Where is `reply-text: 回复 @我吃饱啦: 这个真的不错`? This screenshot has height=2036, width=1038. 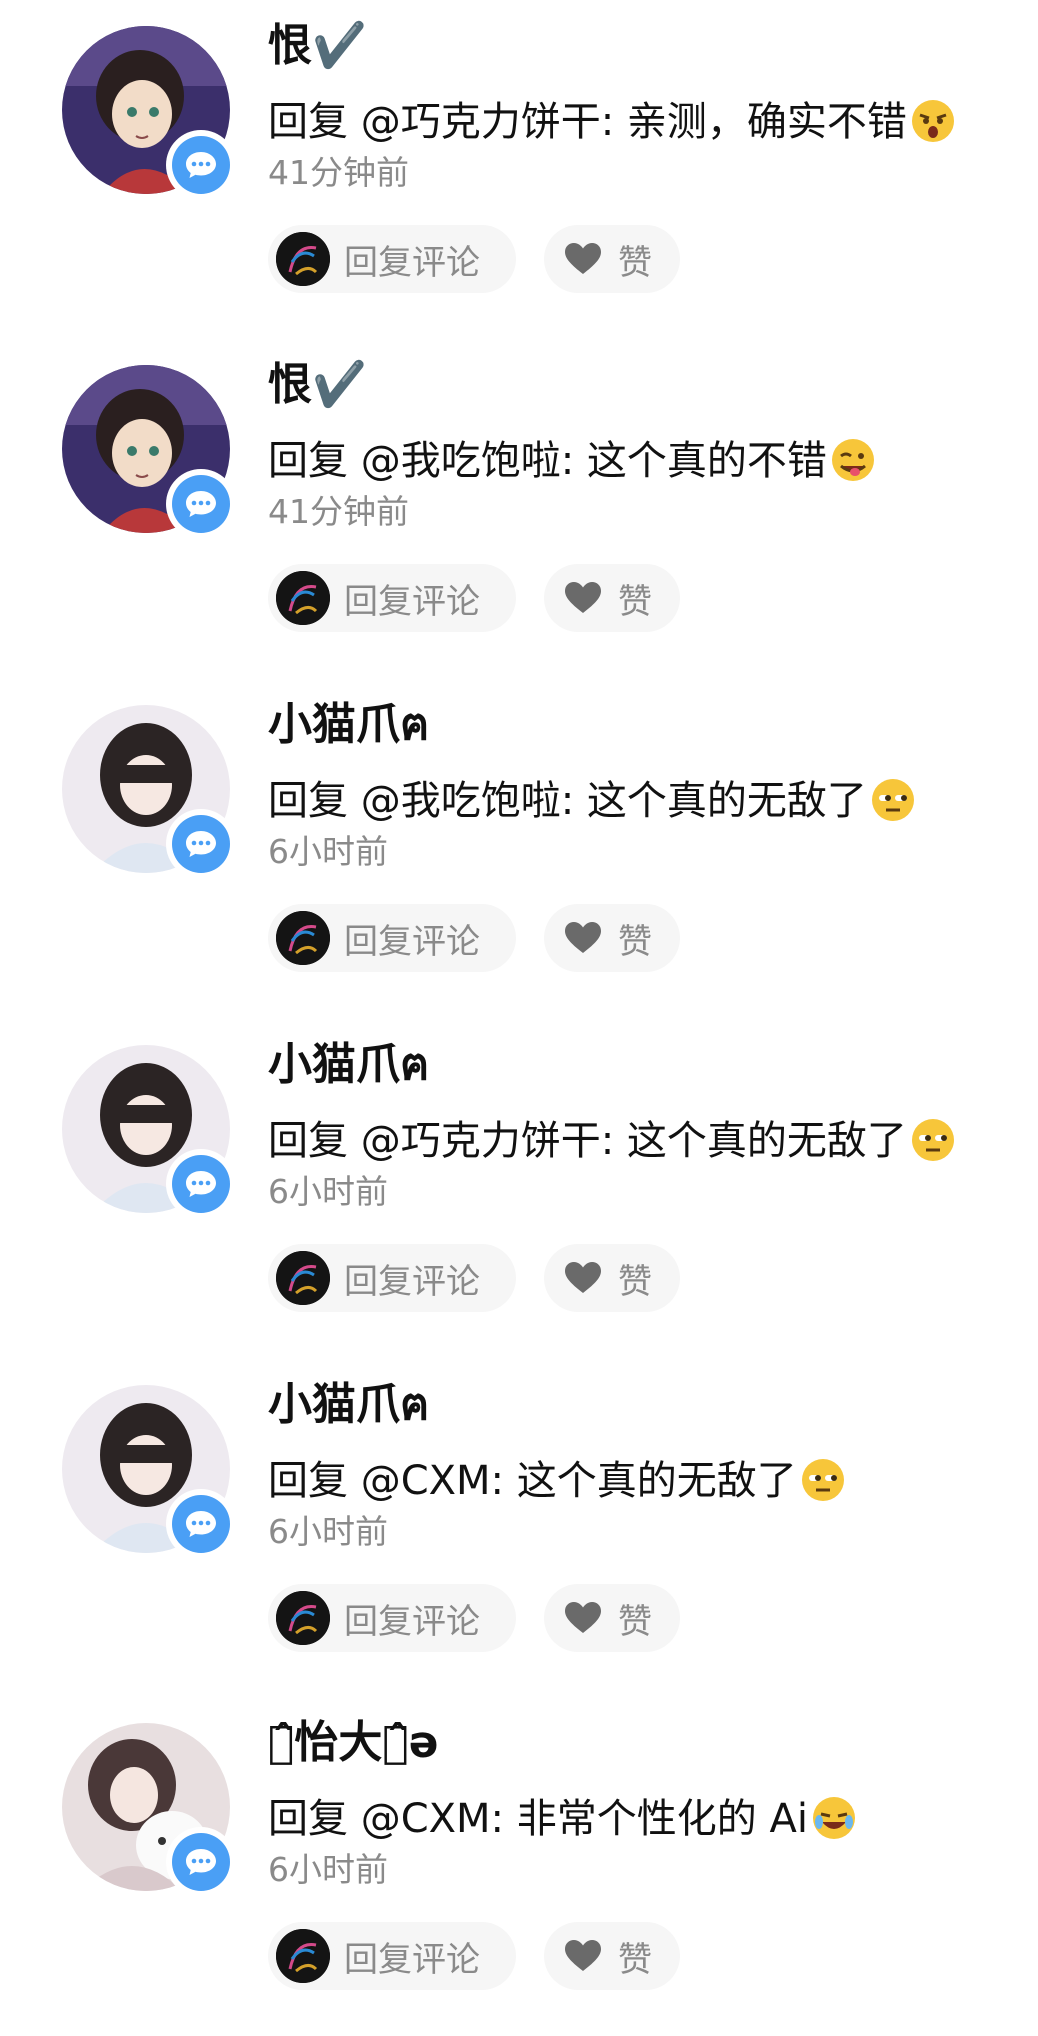 reply-text: 回复 @我吃饱啦: 这个真的不错 is located at coordinates (571, 461).